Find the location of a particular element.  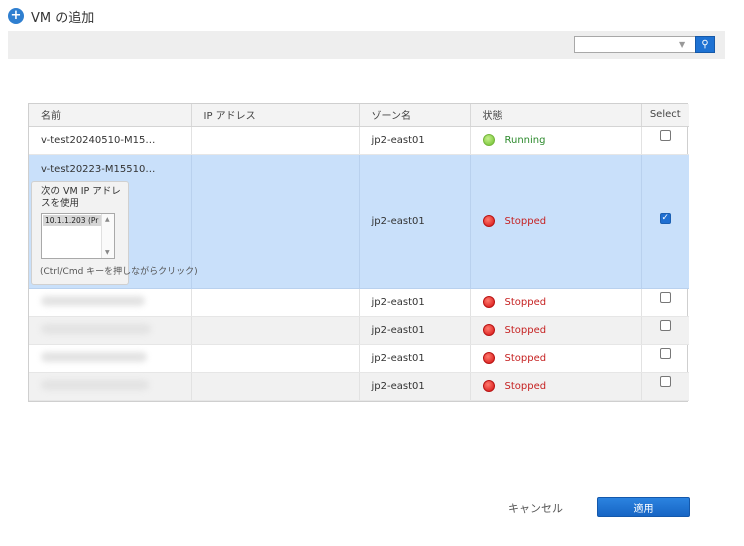

select-cell: ✓ is located at coordinates (665, 221).